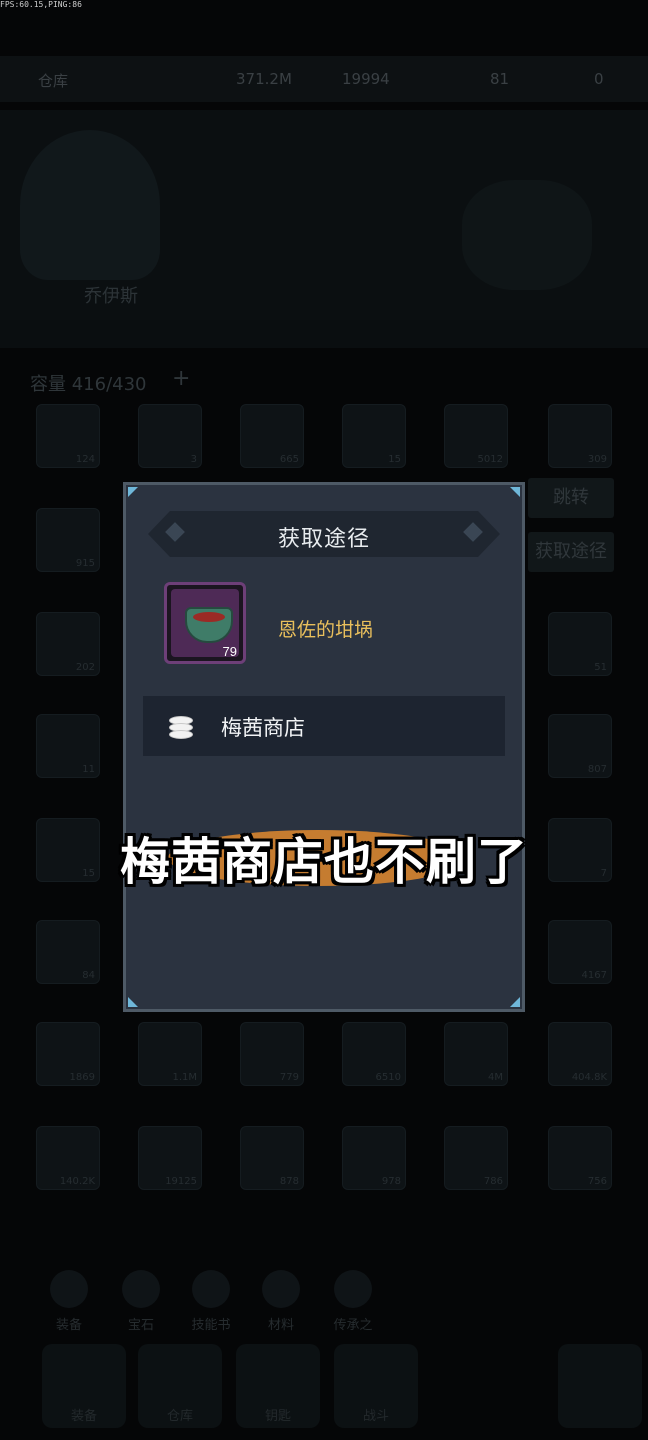  What do you see at coordinates (476, 1158) in the screenshot?
I see `inventory-cell: 786` at bounding box center [476, 1158].